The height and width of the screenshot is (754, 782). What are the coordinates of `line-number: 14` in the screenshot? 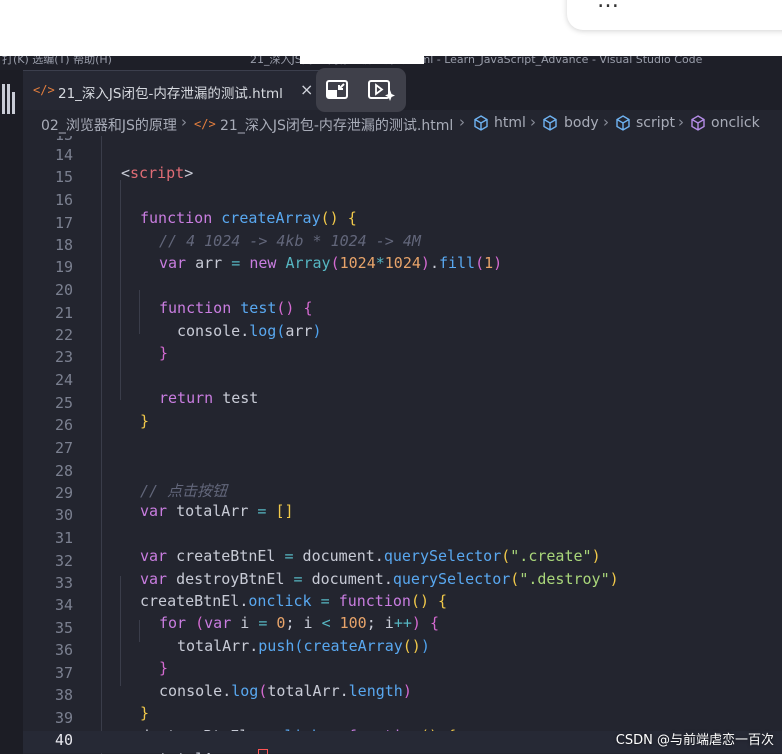 It's located at (63, 155).